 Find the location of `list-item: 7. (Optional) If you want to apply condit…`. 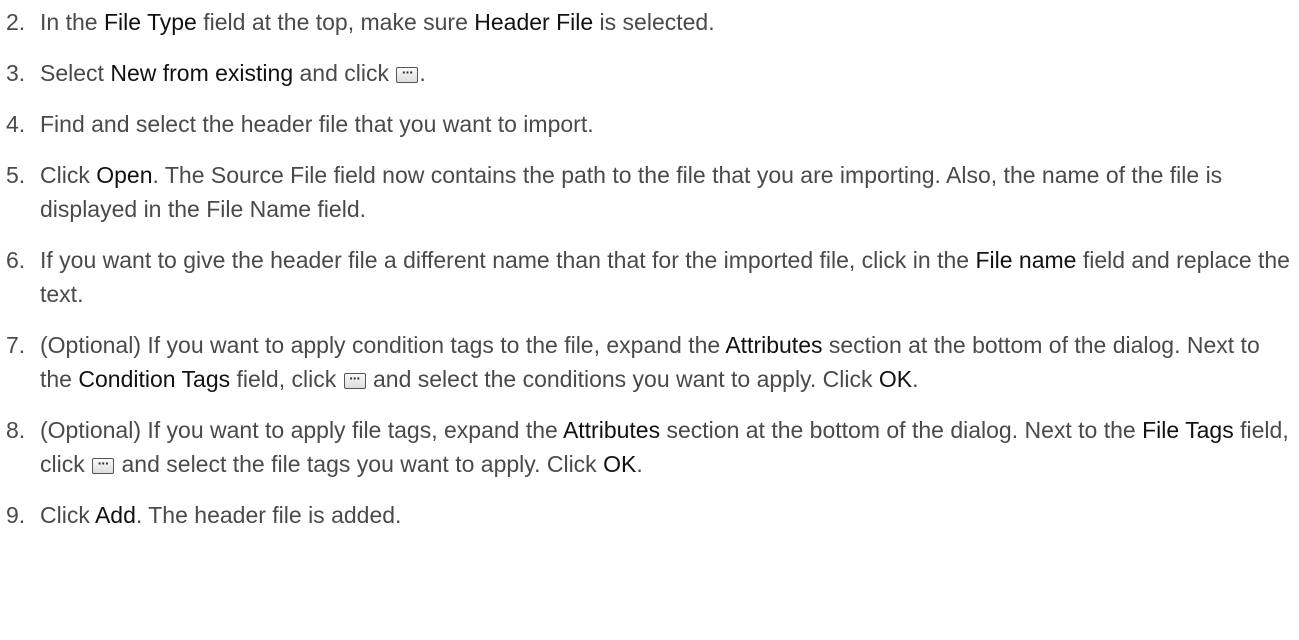

list-item: 7. (Optional) If you want to apply condit… is located at coordinates (649, 362).